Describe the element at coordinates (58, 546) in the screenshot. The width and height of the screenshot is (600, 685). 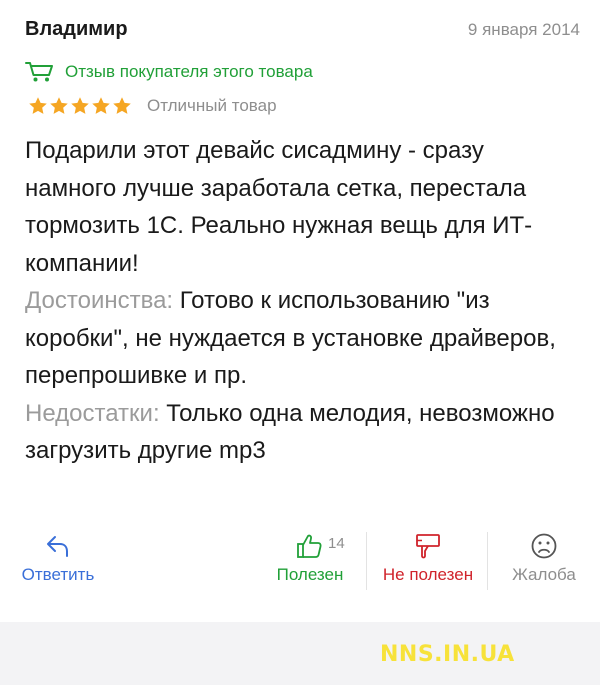
I see `reply-arrow-icon` at that location.